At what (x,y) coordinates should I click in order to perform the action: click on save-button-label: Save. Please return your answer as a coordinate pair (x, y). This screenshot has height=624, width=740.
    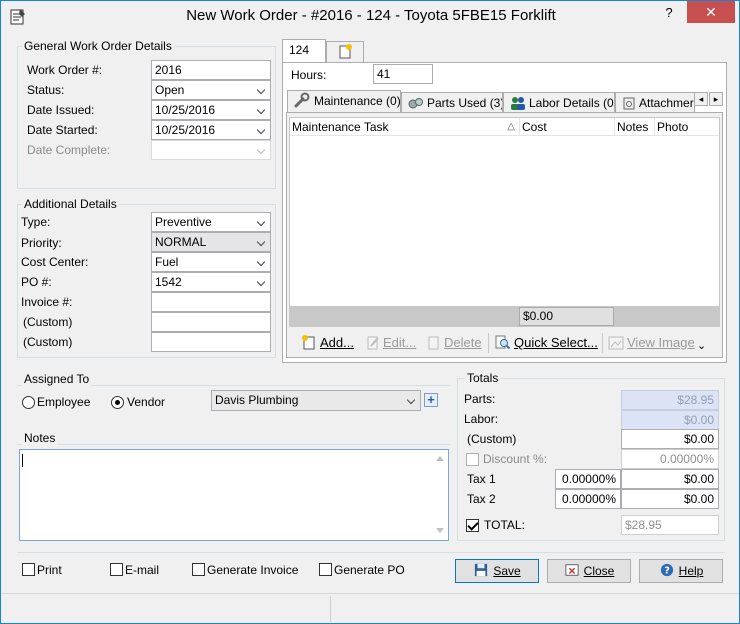
    Looking at the image, I should click on (507, 571).